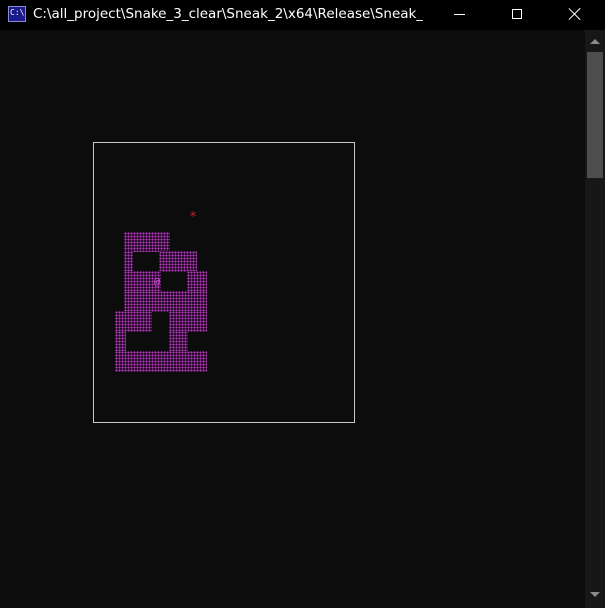  I want to click on close-icon, so click(575, 14).